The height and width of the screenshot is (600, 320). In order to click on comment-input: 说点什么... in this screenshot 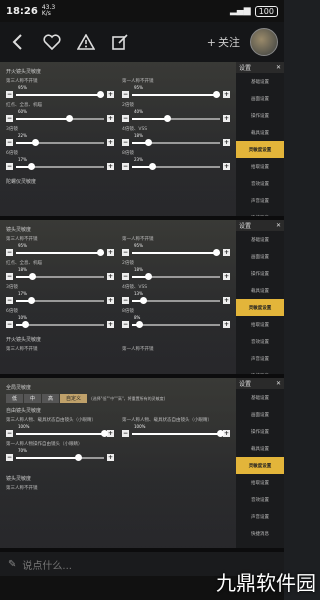, I will do `click(47, 564)`.